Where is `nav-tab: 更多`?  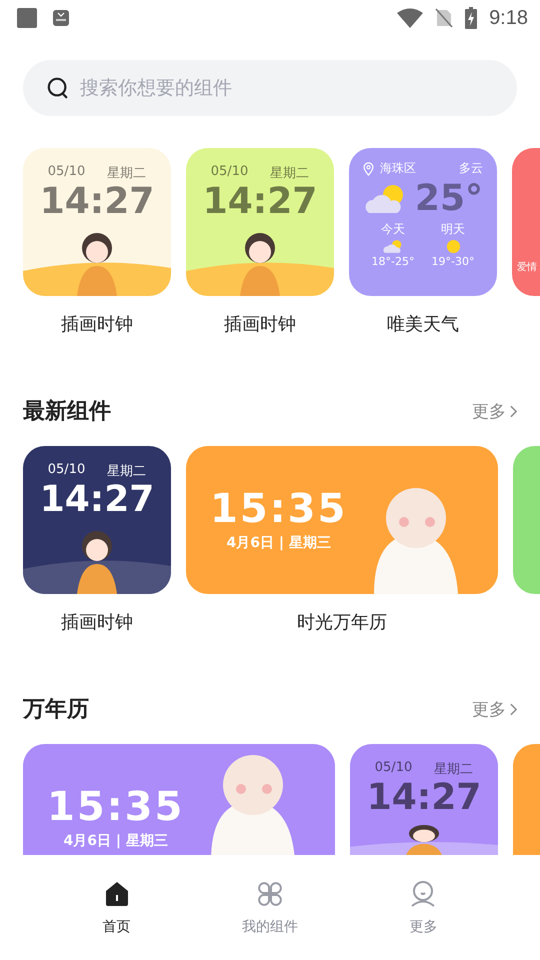 nav-tab: 更多 is located at coordinates (423, 908).